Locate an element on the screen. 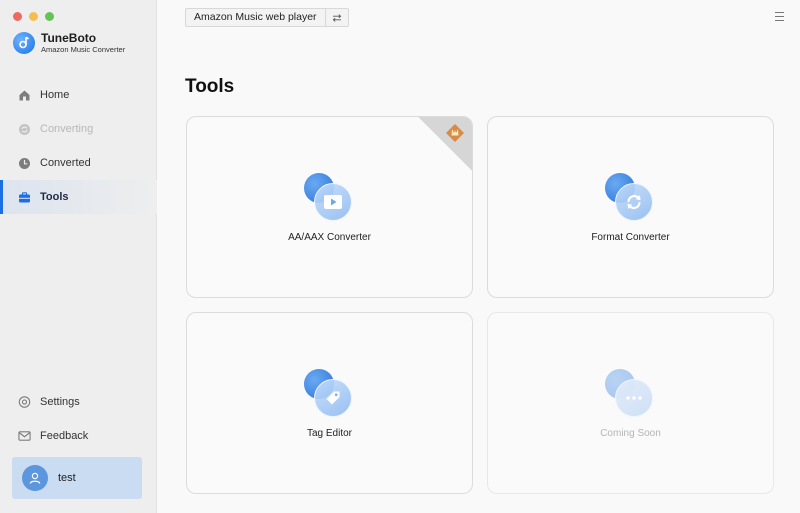  sidebar-item-settings: Settings is located at coordinates (78, 402).